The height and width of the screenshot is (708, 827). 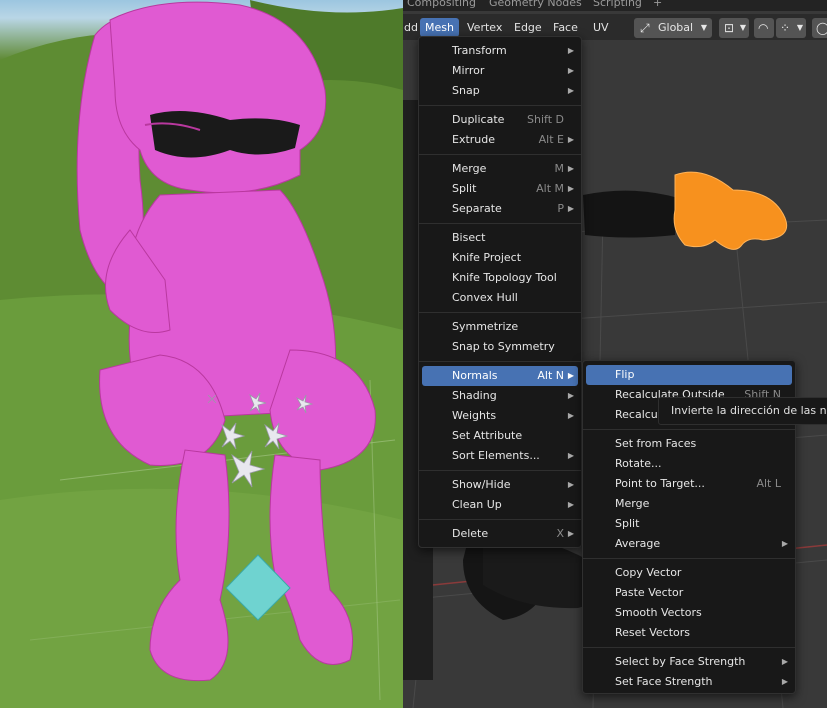 I want to click on menu-item-smooth-vectors: Smooth Vectors, so click(x=689, y=613).